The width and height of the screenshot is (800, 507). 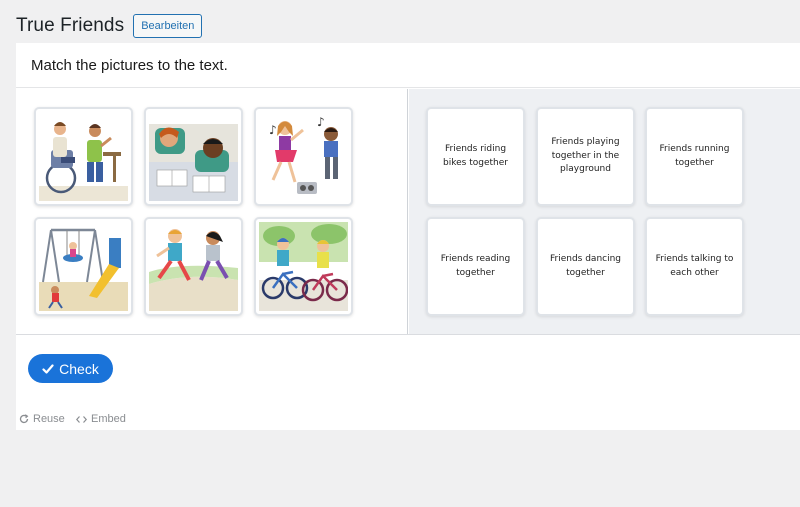 I want to click on edit-button: Bearbeiten, so click(x=168, y=26).